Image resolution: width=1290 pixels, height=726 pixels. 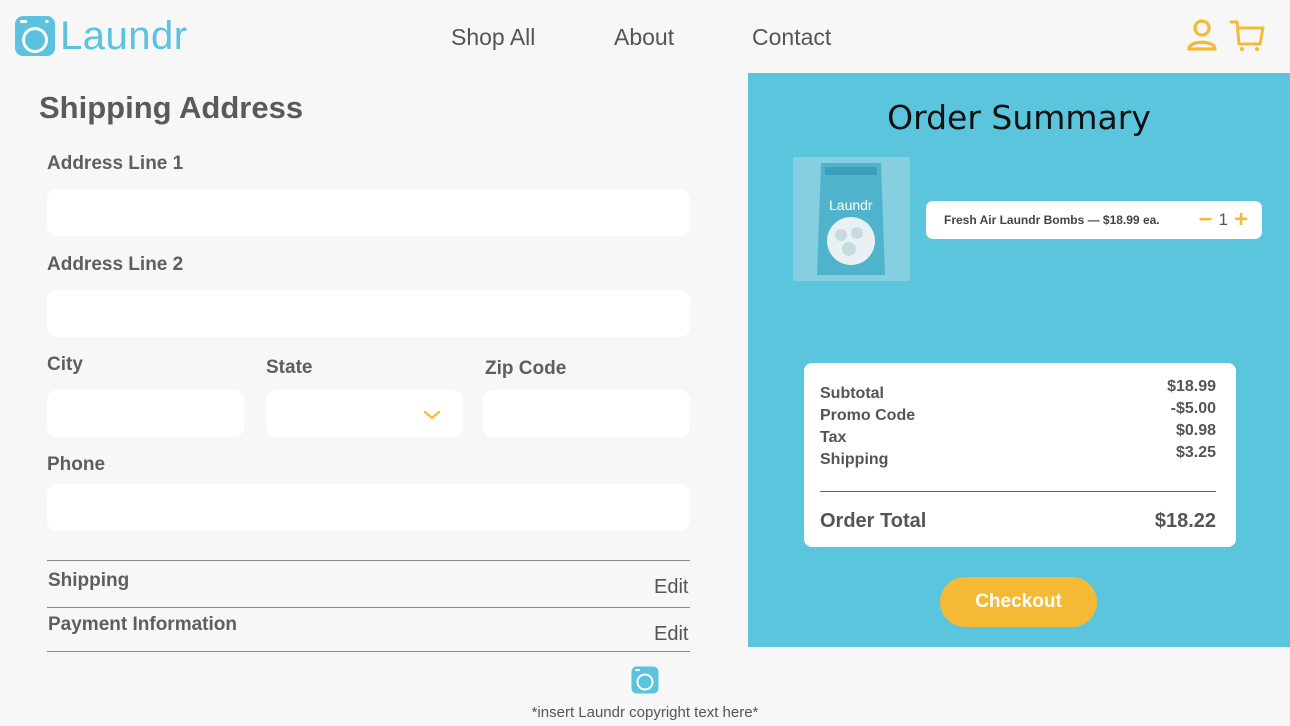 What do you see at coordinates (171, 107) in the screenshot?
I see `shipping-address-title: Shipping Address` at bounding box center [171, 107].